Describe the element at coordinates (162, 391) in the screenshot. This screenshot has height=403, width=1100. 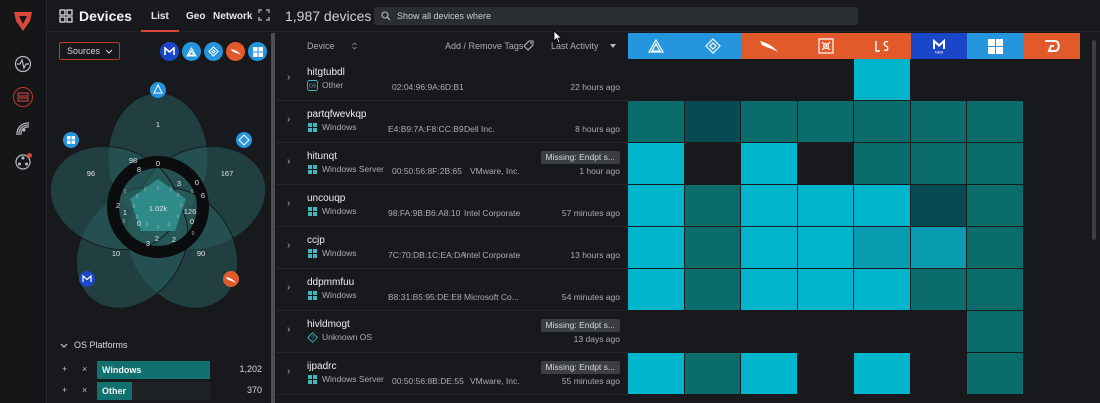
I see `os-row: + × Other 370` at that location.